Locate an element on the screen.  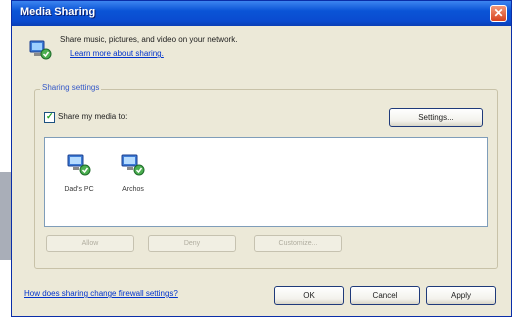
device-item: Archos is located at coordinates (133, 172).